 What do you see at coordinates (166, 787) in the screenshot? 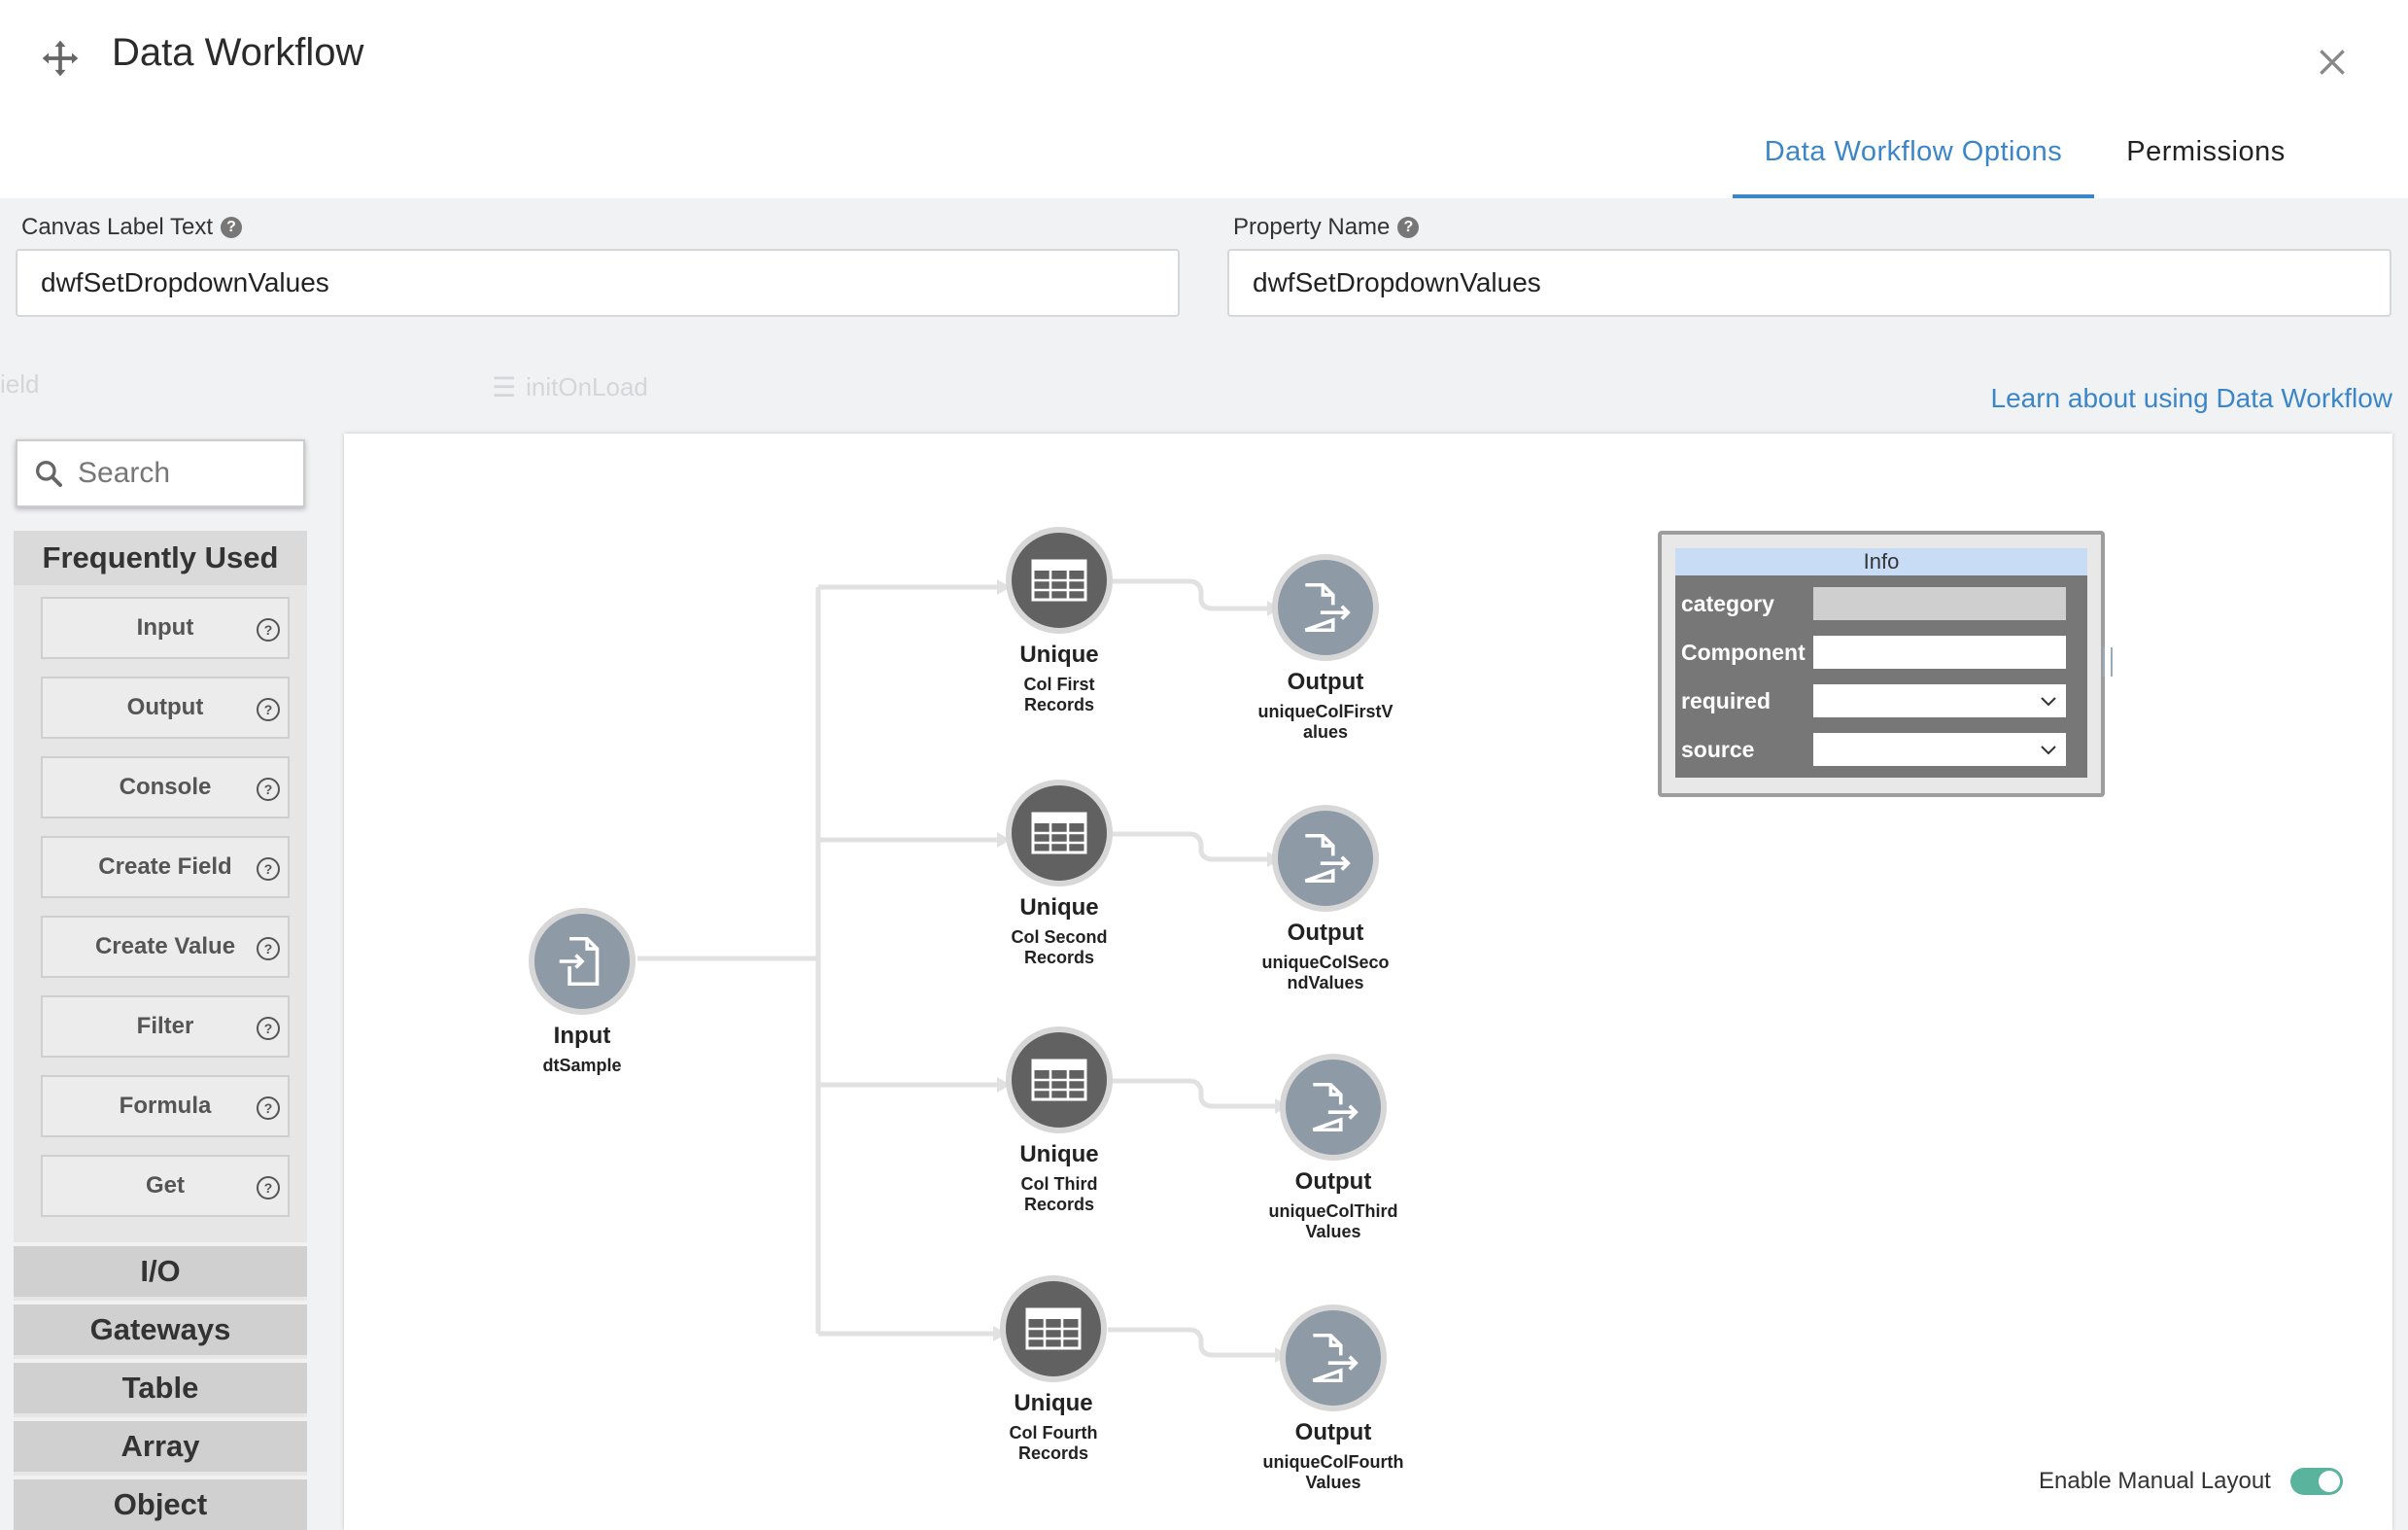
I see `palette-item-console: Console?` at bounding box center [166, 787].